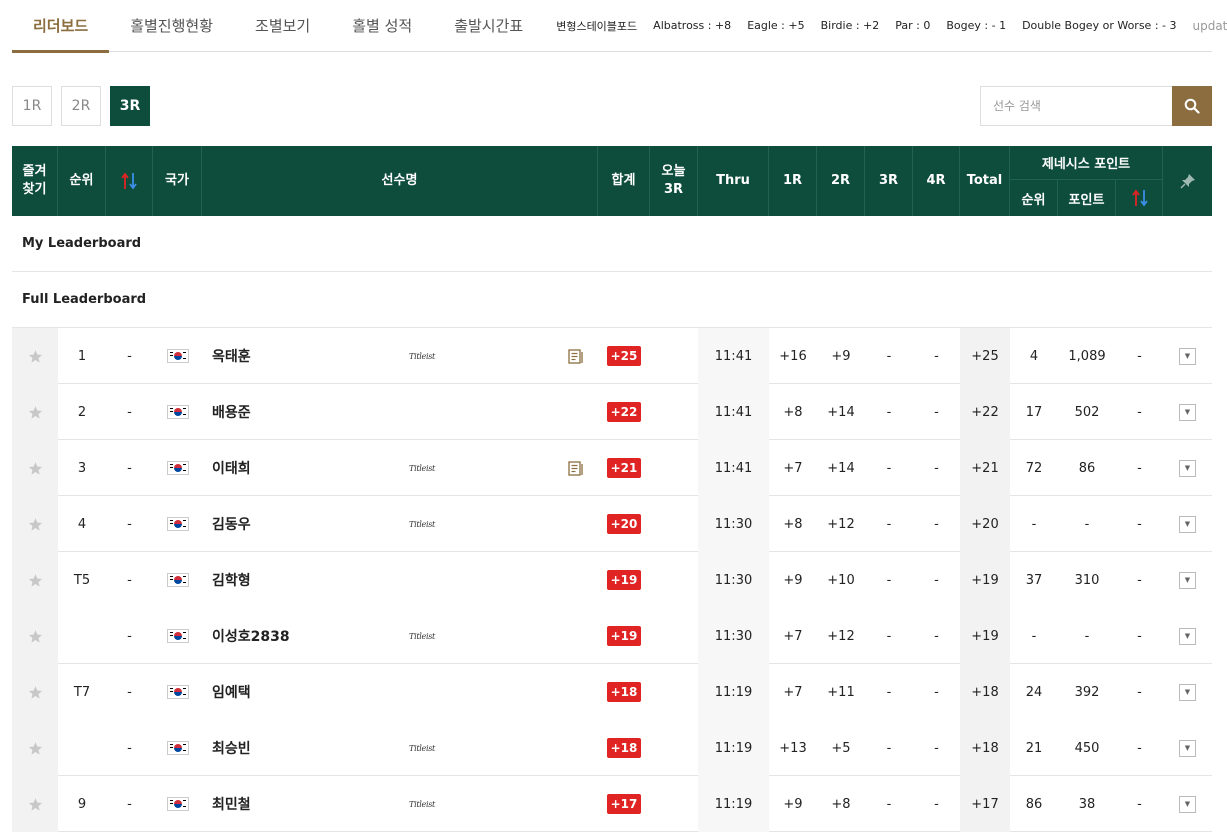 The height and width of the screenshot is (832, 1227). Describe the element at coordinates (82, 181) in the screenshot. I see `header-rank: 순위` at that location.